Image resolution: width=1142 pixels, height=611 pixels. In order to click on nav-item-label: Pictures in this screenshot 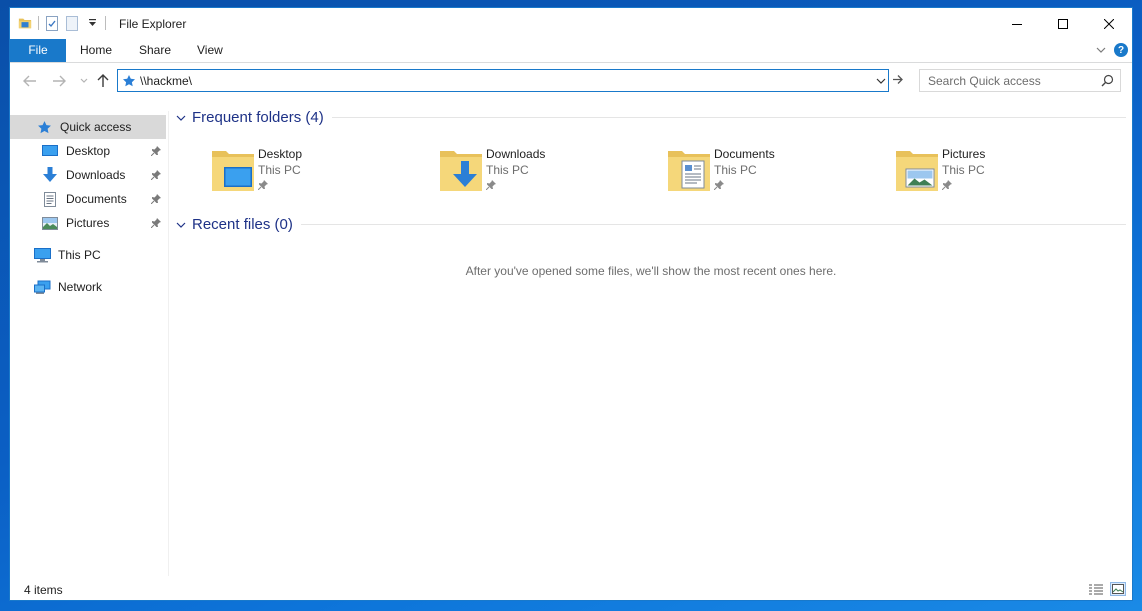, I will do `click(88, 223)`.